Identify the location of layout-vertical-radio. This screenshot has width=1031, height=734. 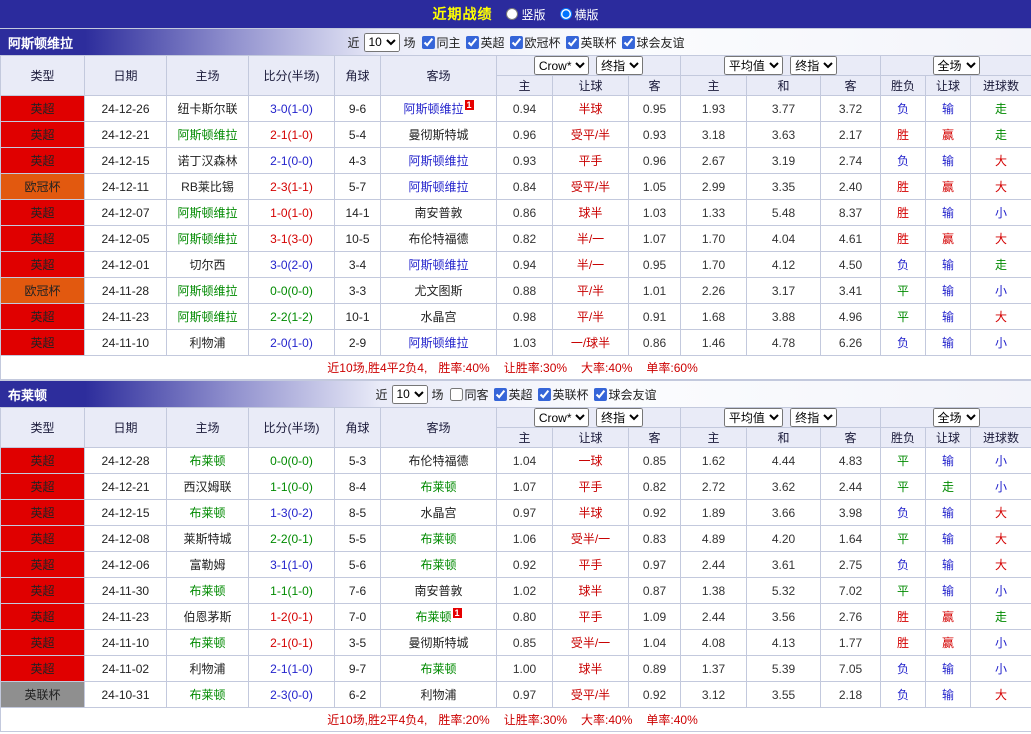
(512, 14).